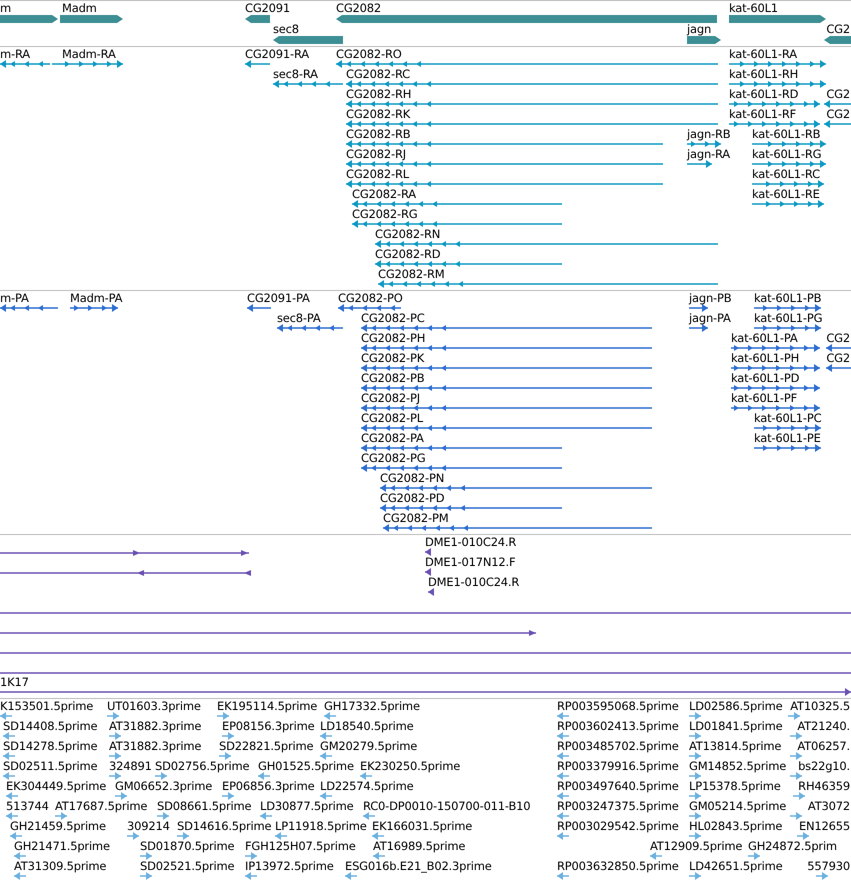 The height and width of the screenshot is (881, 851). Describe the element at coordinates (47, 706) in the screenshot. I see `est-label: K153501.5prime` at that location.